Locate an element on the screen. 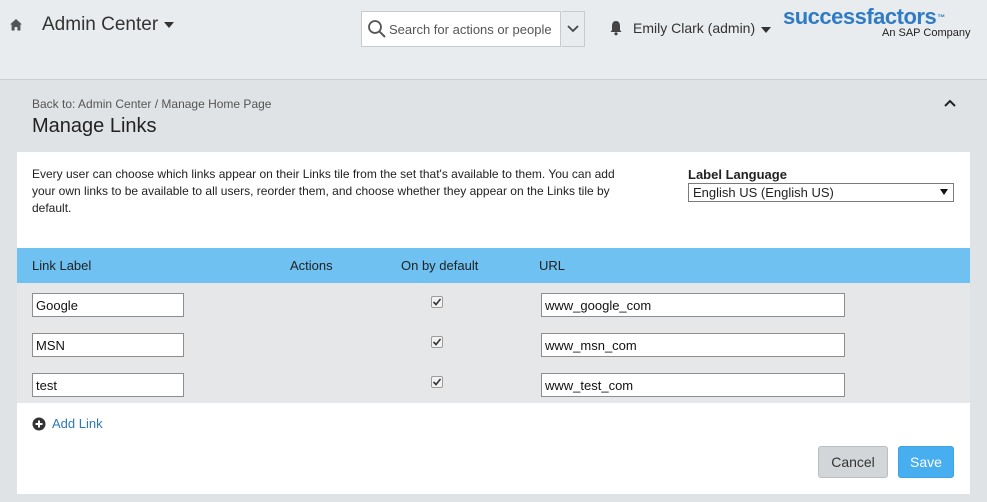  logo-trademark: ™ is located at coordinates (941, 17).